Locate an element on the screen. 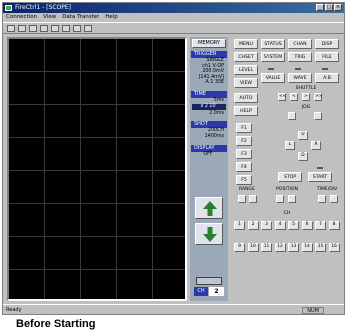 The image size is (347, 335). channel-indicator: CH 2 is located at coordinates (209, 287).